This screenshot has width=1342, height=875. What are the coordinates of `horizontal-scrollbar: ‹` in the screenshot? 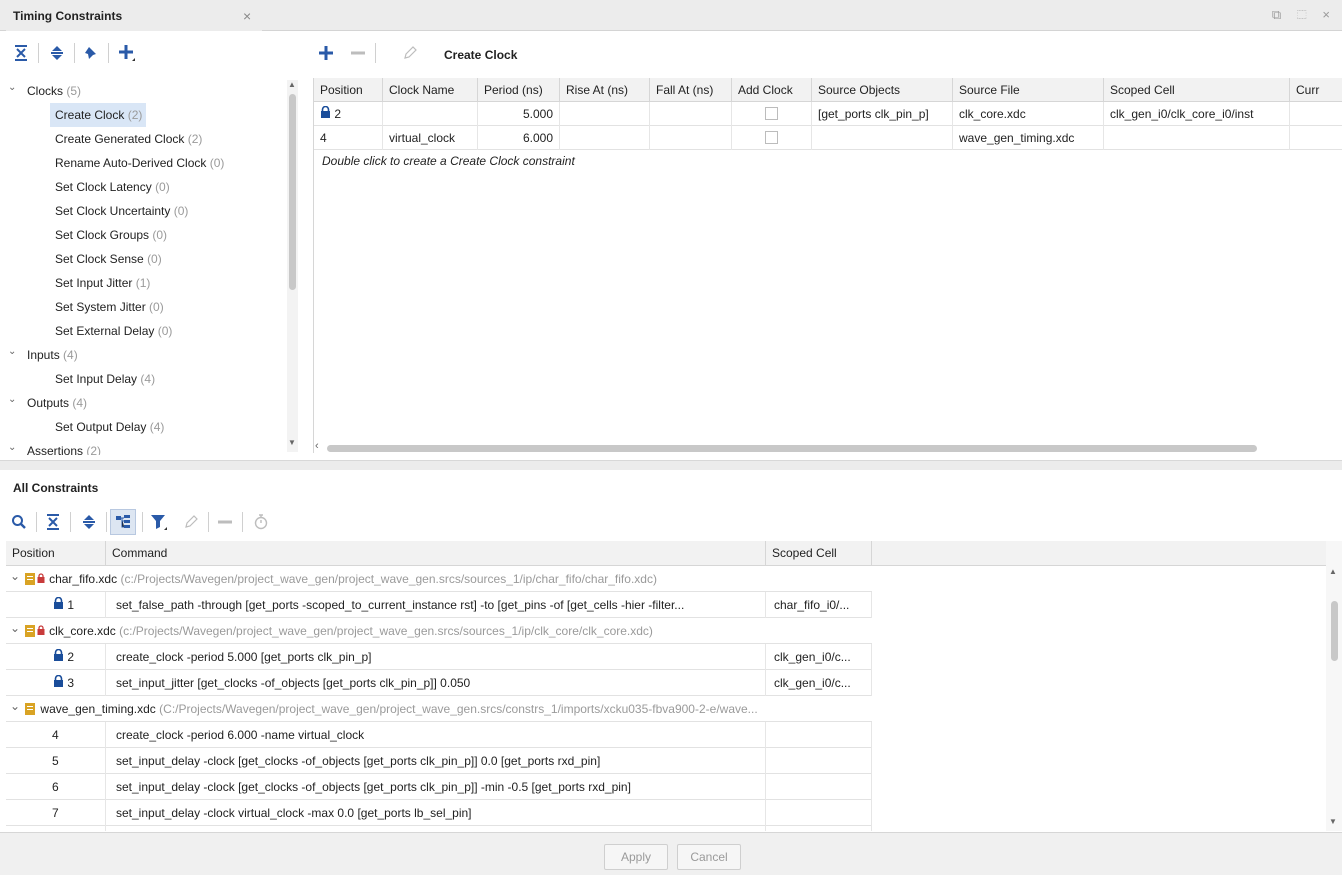 It's located at (827, 447).